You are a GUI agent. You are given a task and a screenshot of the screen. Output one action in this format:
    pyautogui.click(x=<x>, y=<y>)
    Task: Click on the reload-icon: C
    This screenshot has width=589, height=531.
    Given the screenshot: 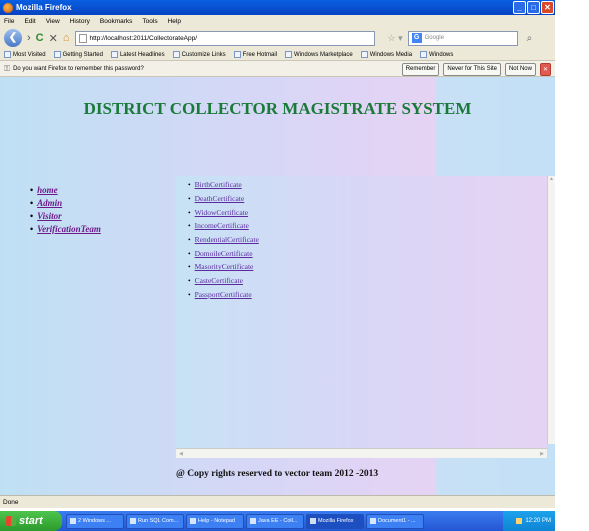 What is the action you would take?
    pyautogui.click(x=40, y=38)
    